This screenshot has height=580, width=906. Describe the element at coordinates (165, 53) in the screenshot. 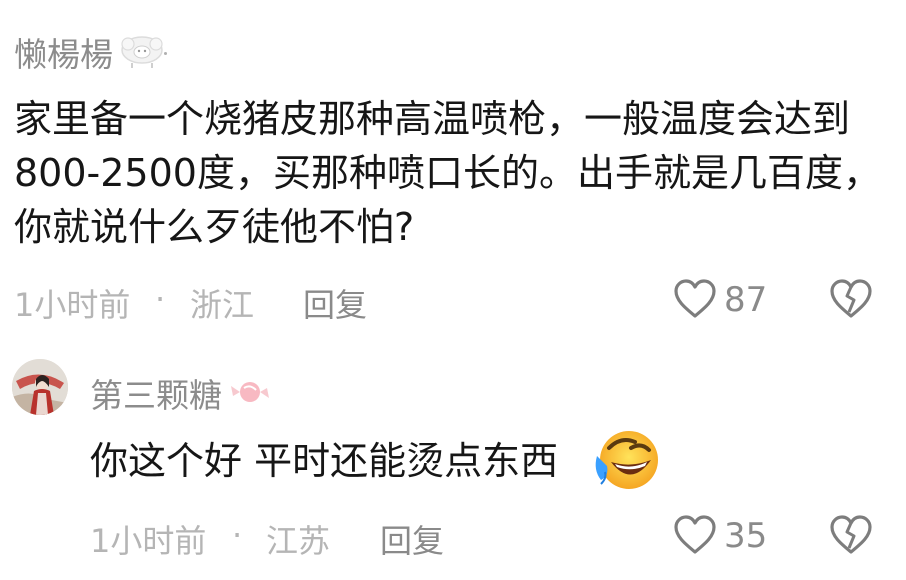

I see `username-dot` at that location.